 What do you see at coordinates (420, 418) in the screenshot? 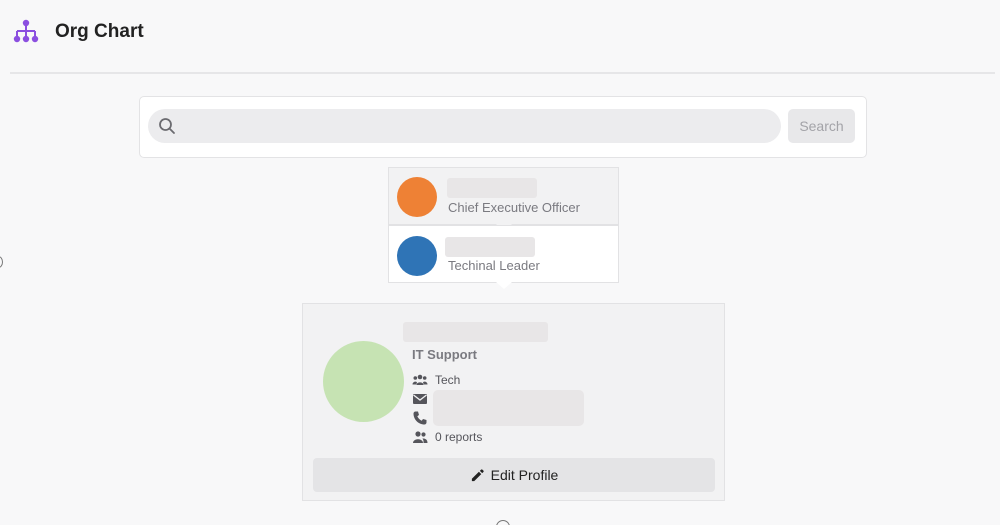
I see `phone-icon` at bounding box center [420, 418].